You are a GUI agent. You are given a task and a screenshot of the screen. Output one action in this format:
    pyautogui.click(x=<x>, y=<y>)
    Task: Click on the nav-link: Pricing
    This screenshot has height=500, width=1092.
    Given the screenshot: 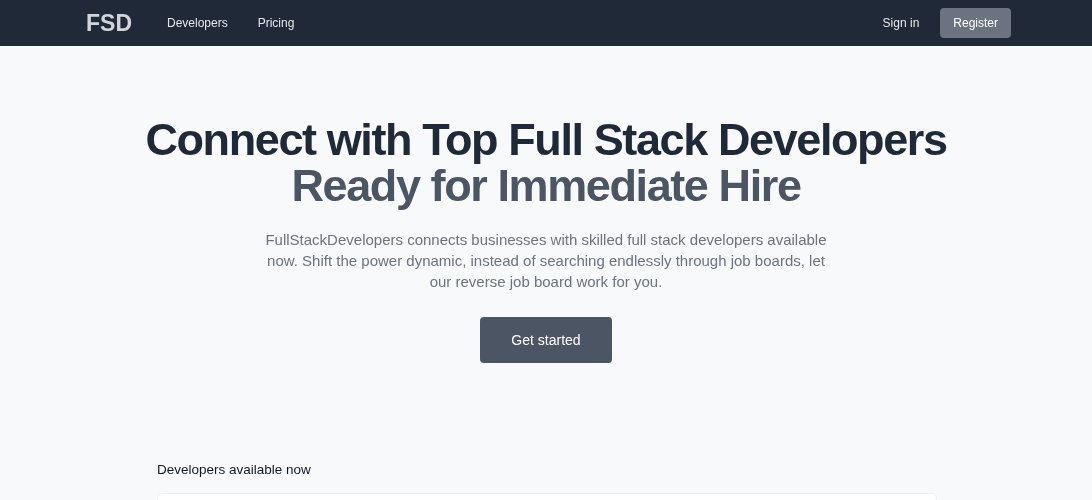 What is the action you would take?
    pyautogui.click(x=276, y=23)
    